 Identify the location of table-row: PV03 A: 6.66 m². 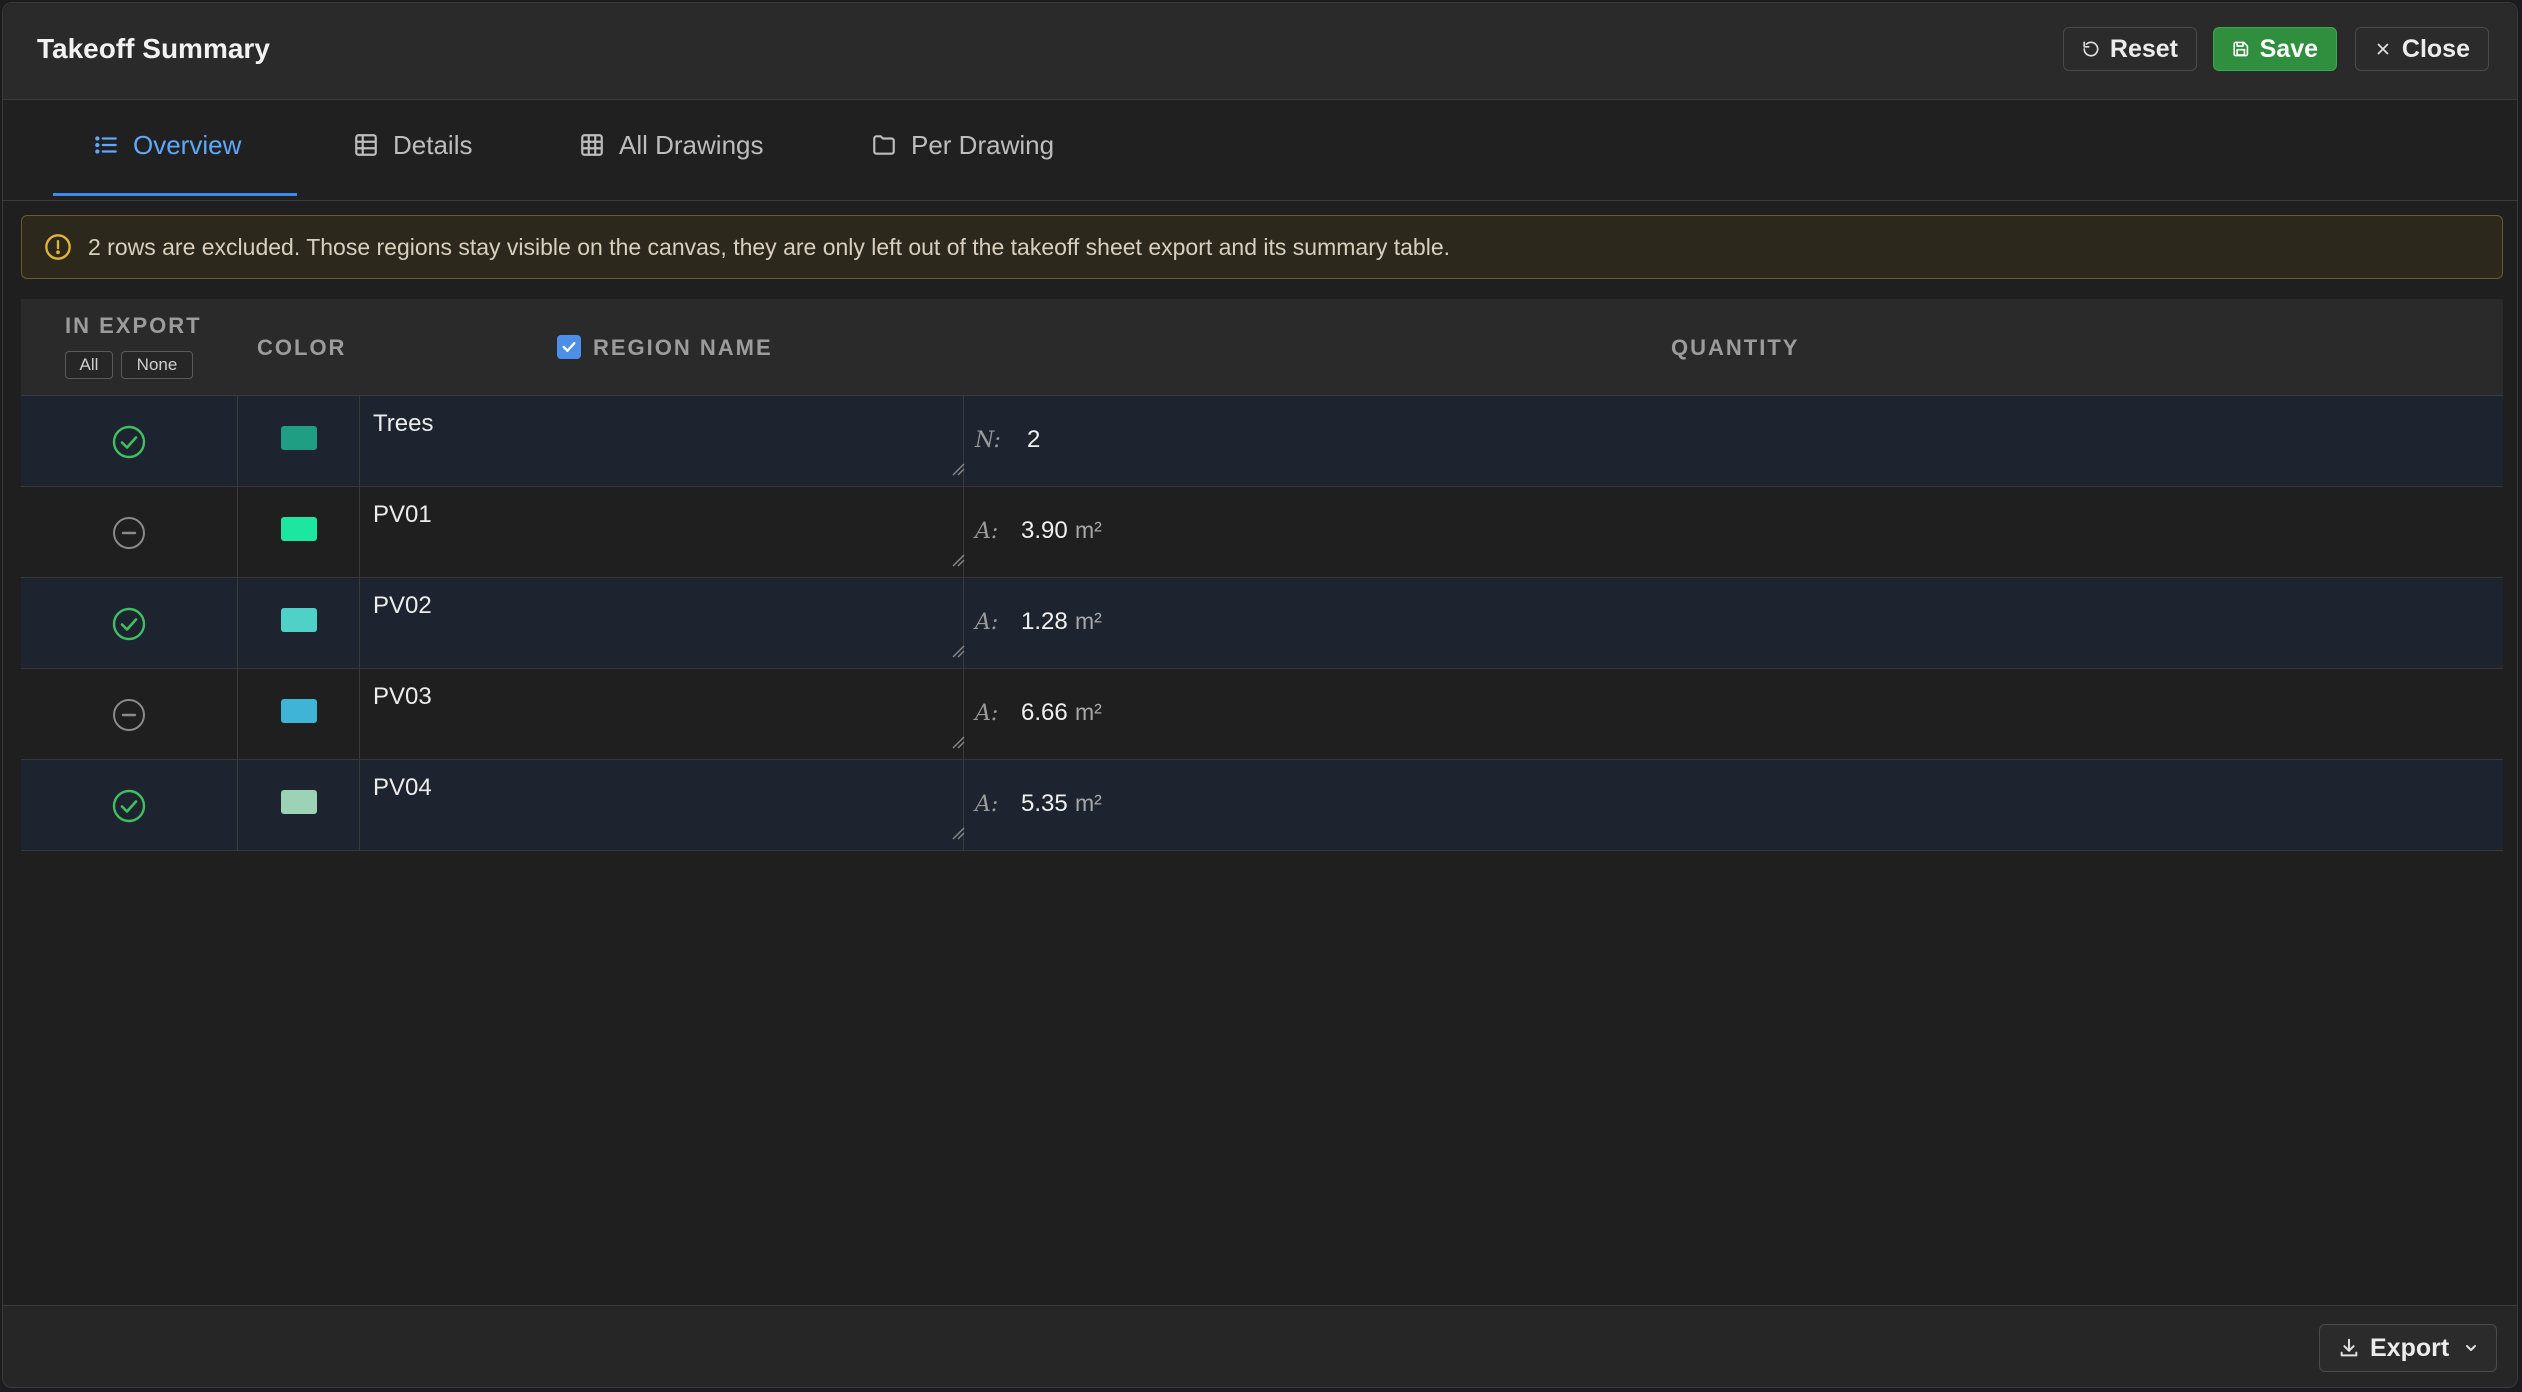
(1262, 714).